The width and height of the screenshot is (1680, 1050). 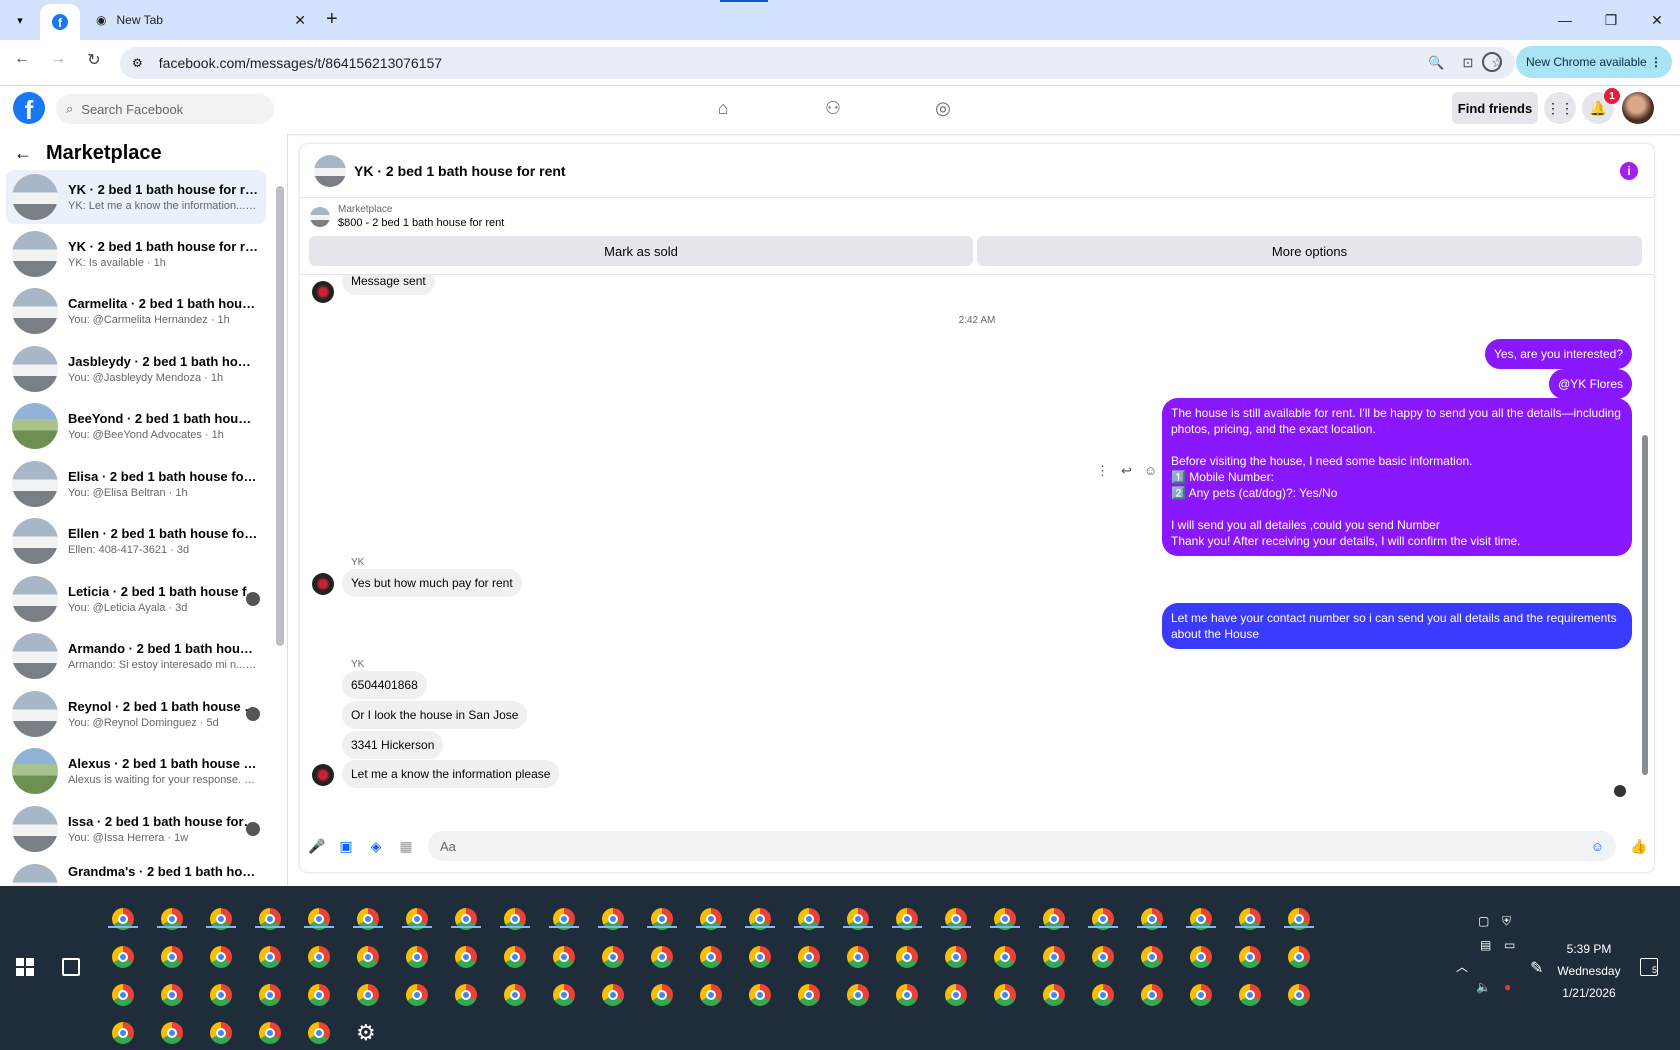 What do you see at coordinates (641, 251) in the screenshot?
I see `mark-as-sold-button: Mark as sold` at bounding box center [641, 251].